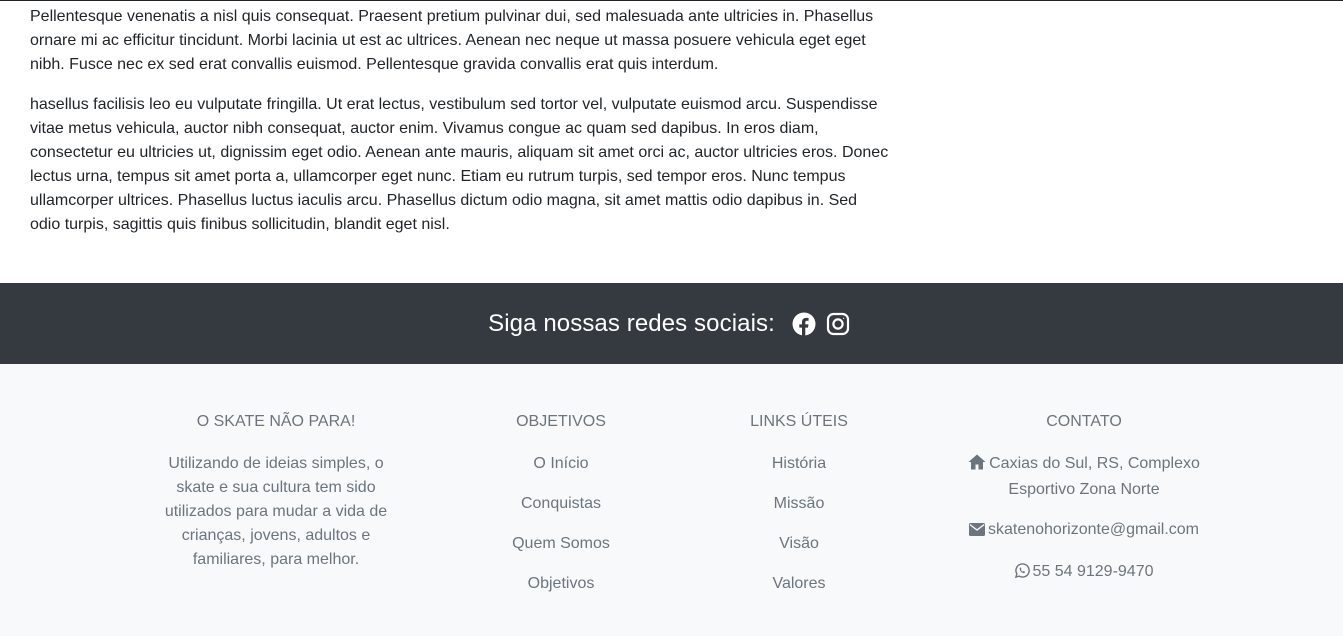 The width and height of the screenshot is (1343, 636). What do you see at coordinates (561, 584) in the screenshot?
I see `link-objetivos: Objetivos` at bounding box center [561, 584].